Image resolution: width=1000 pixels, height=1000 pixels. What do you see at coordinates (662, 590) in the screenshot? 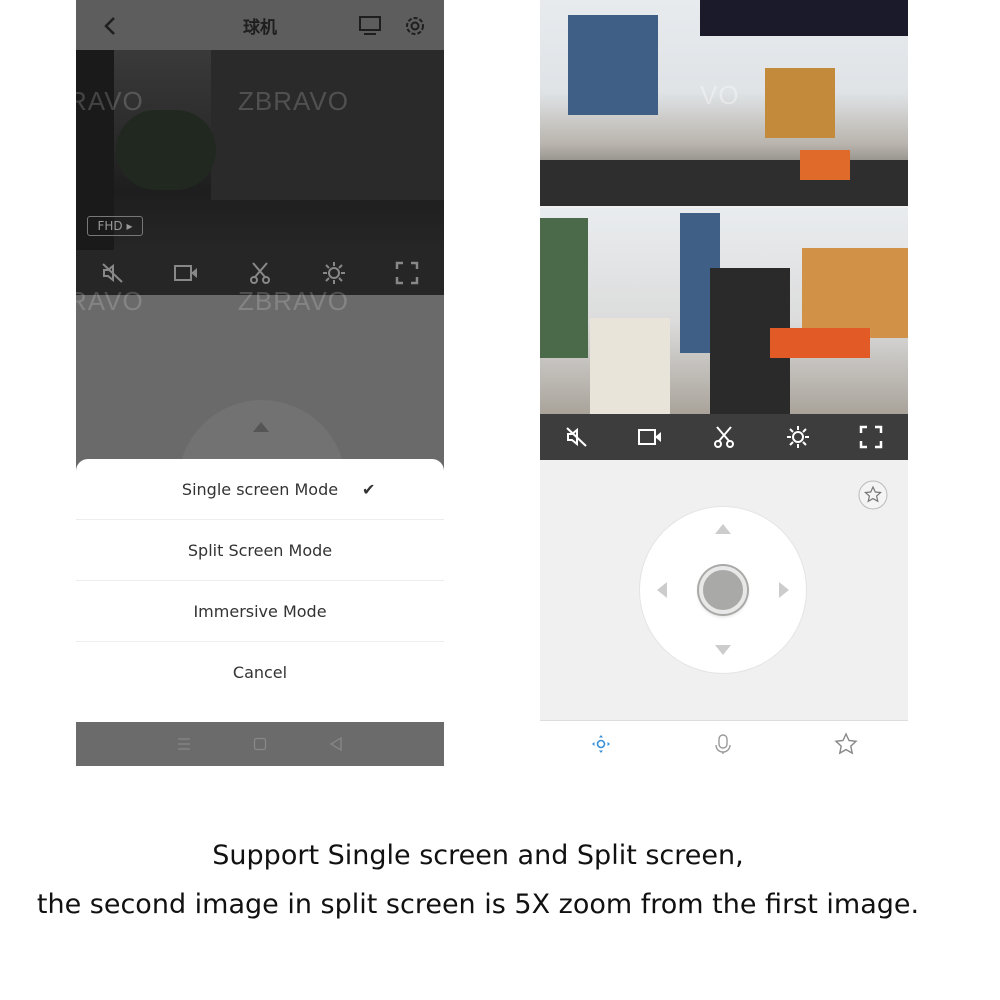
I see `arrow-left-icon` at bounding box center [662, 590].